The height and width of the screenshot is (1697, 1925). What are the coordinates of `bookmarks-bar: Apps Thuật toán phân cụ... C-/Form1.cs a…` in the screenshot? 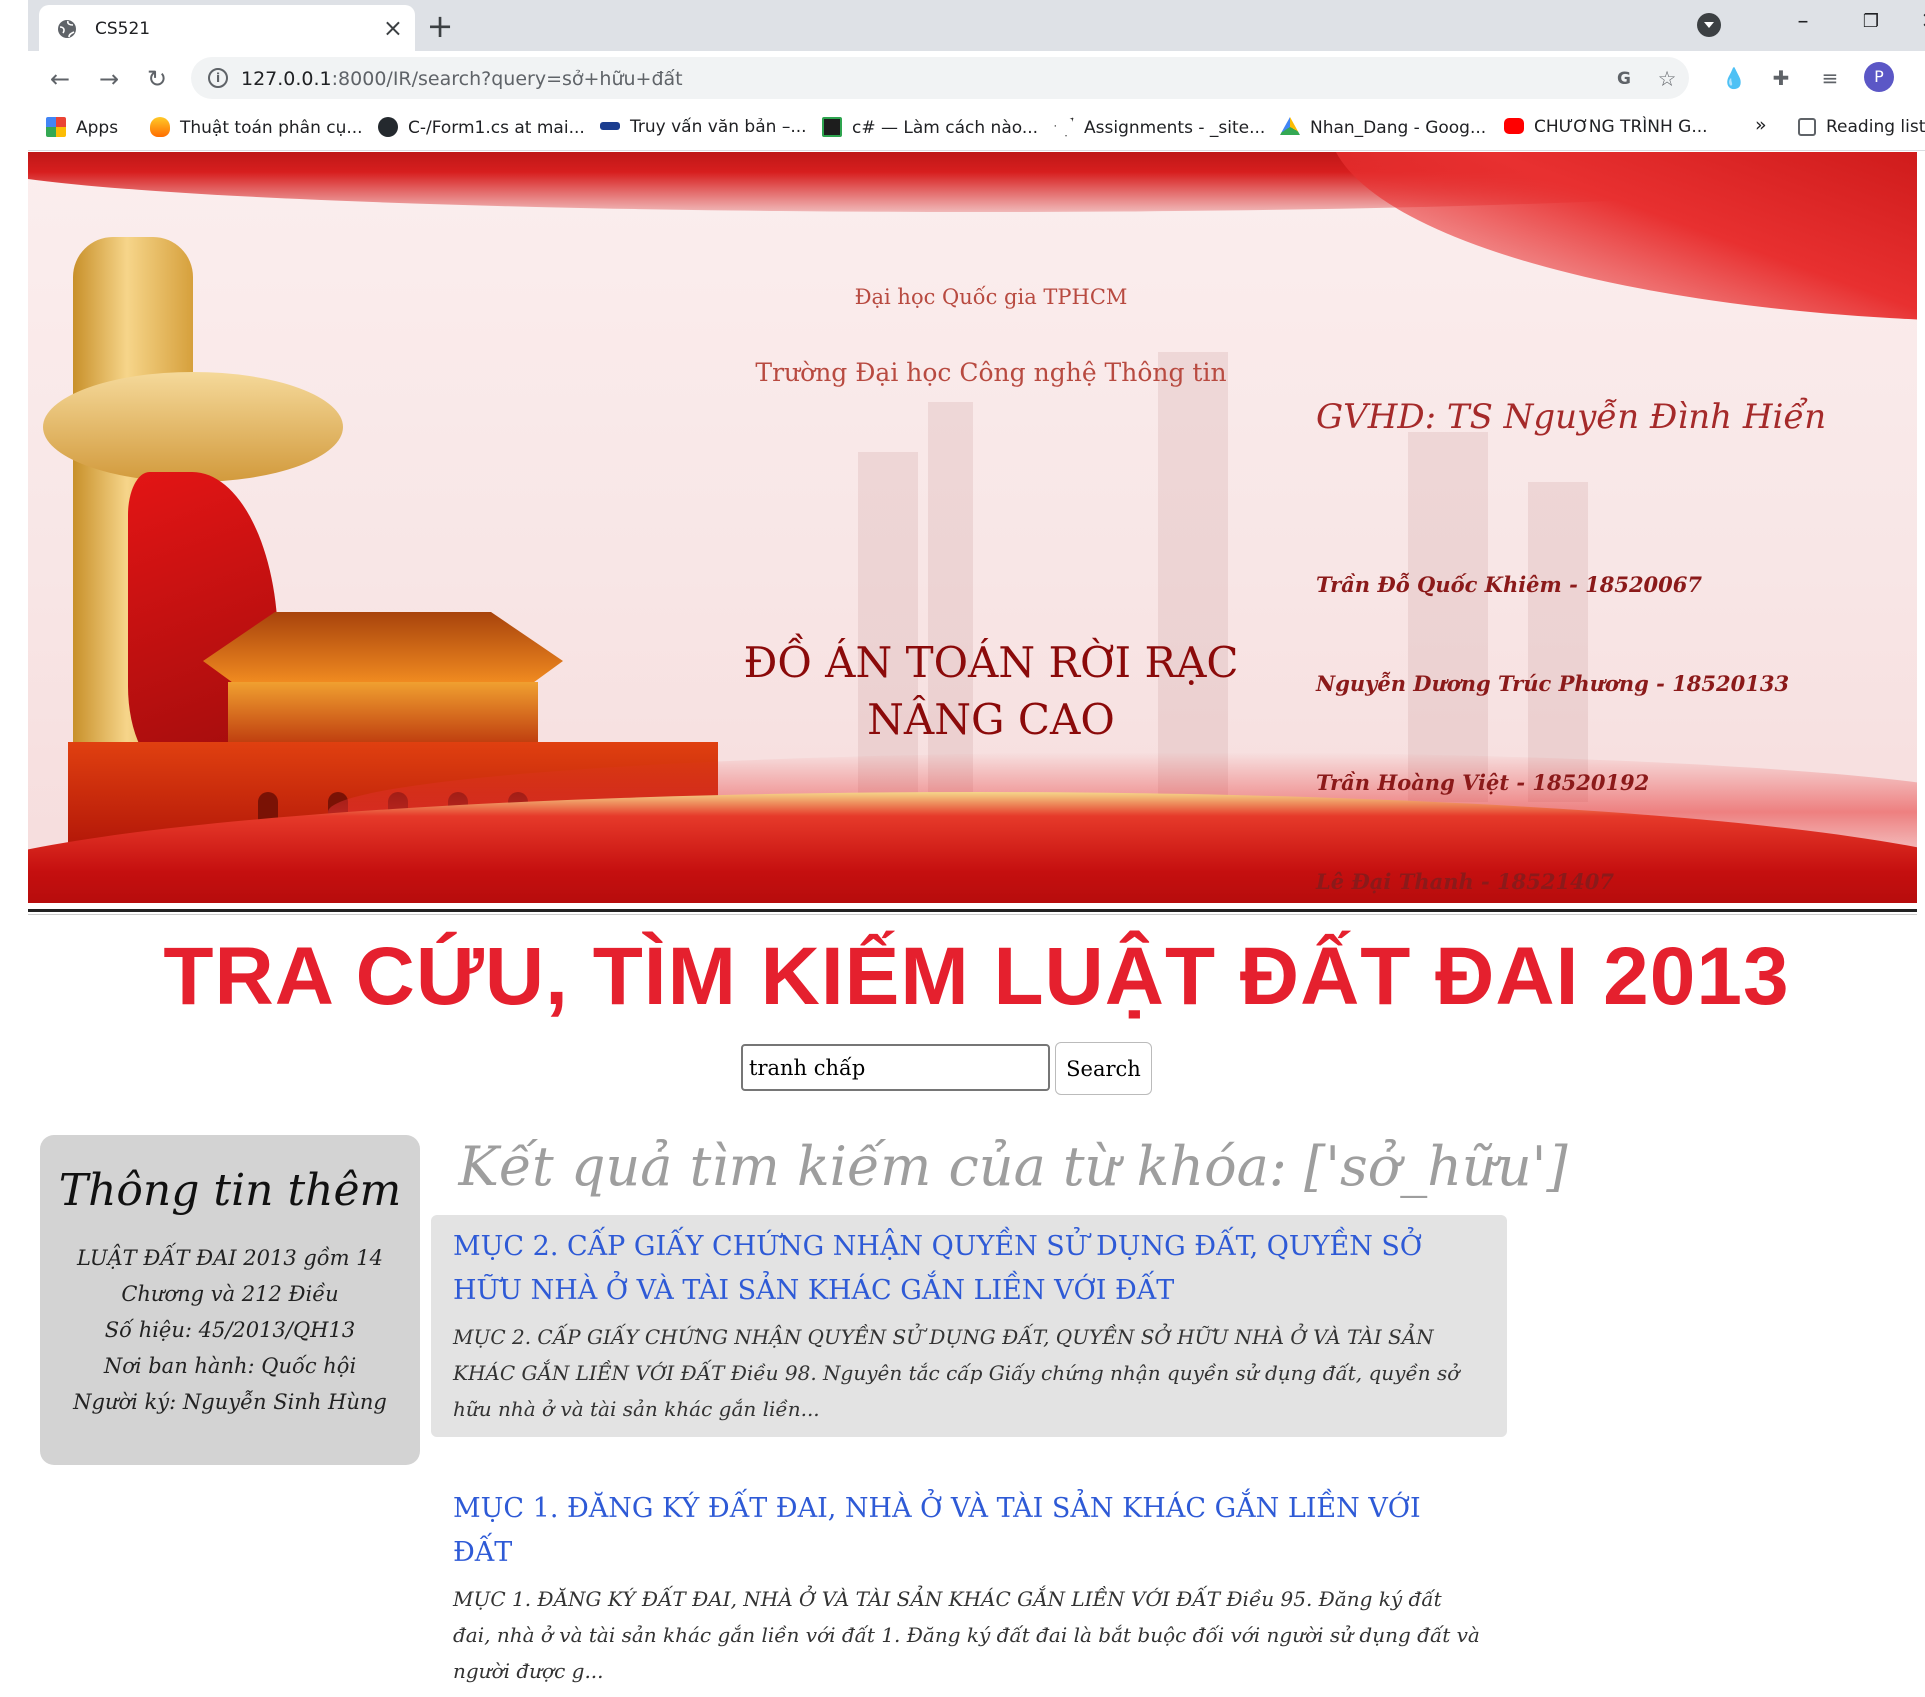 It's located at (976, 128).